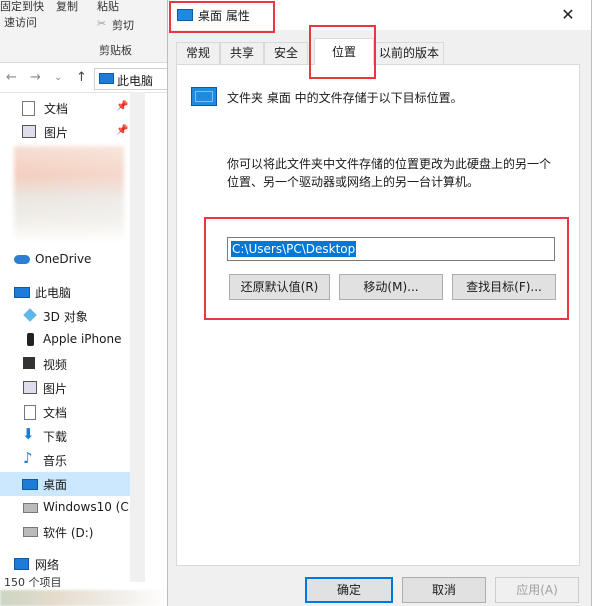 This screenshot has width=615, height=606. I want to click on quick-access-label: 速访问, so click(20, 22).